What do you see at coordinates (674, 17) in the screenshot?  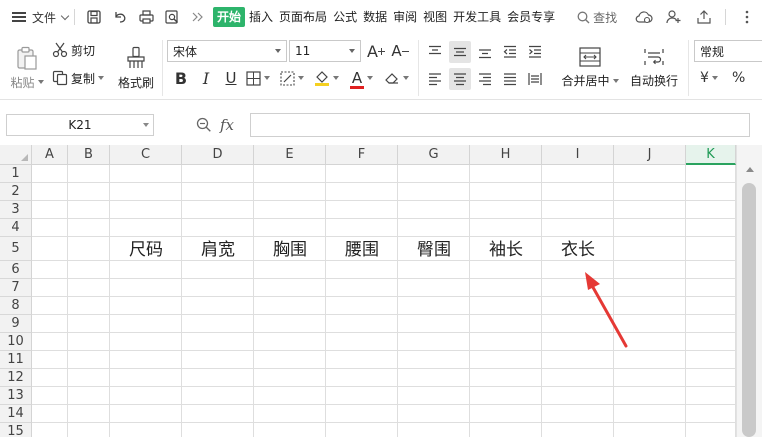 I see `share-user-icon` at bounding box center [674, 17].